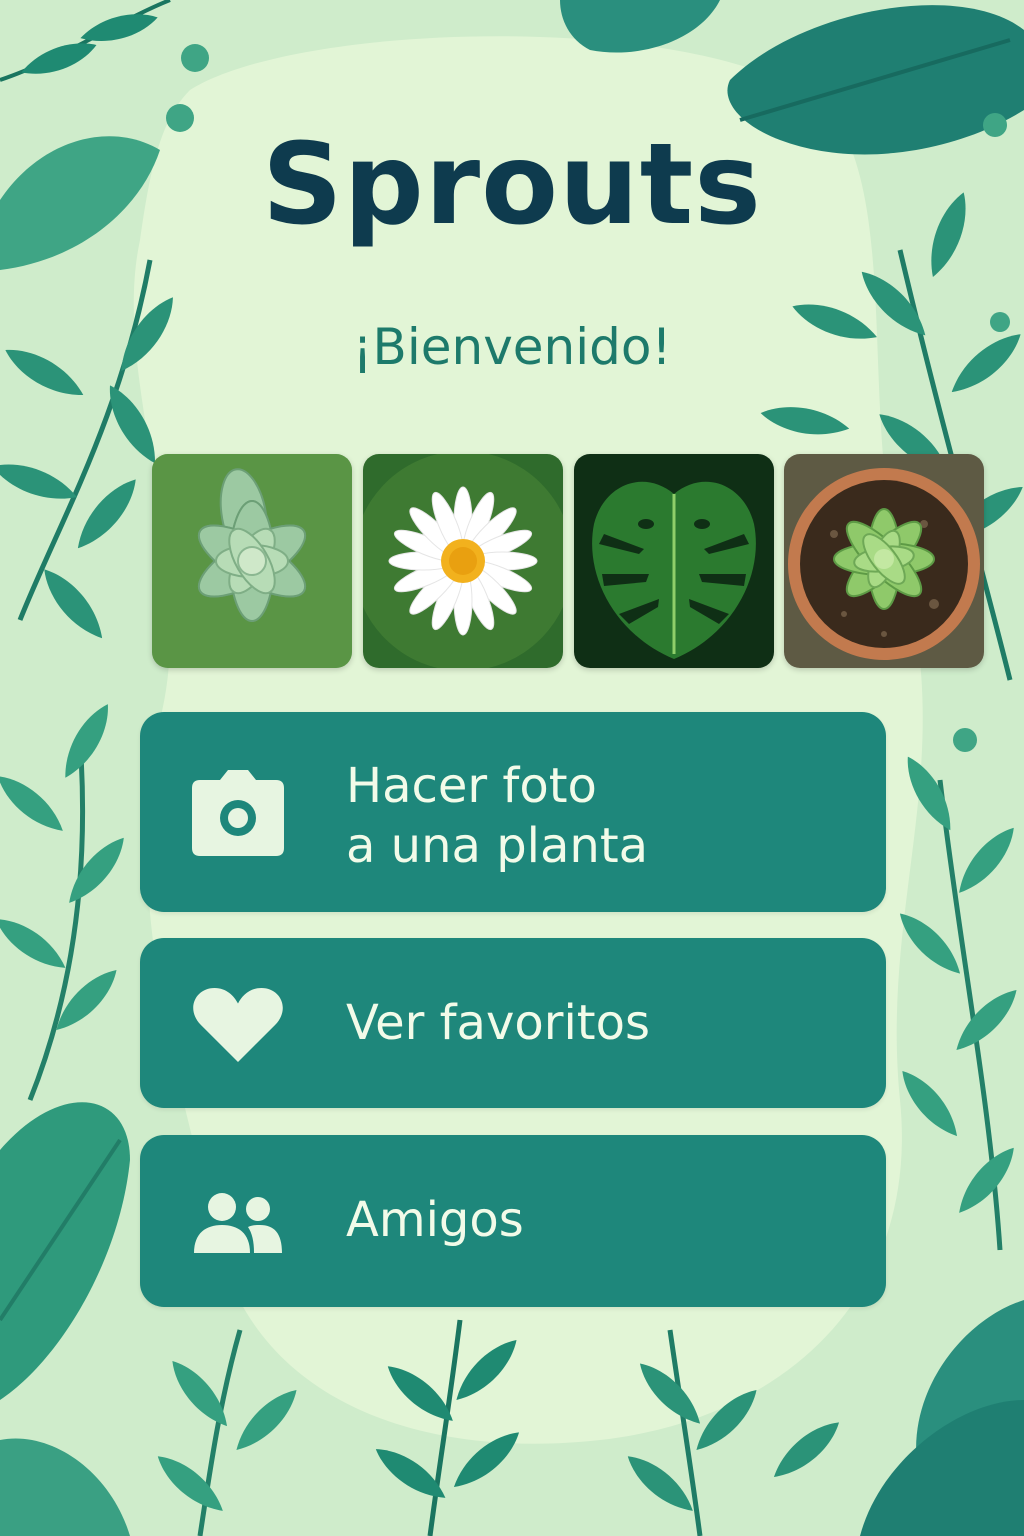 This screenshot has height=1536, width=1024. I want to click on monstera-leaf-photo, so click(674, 561).